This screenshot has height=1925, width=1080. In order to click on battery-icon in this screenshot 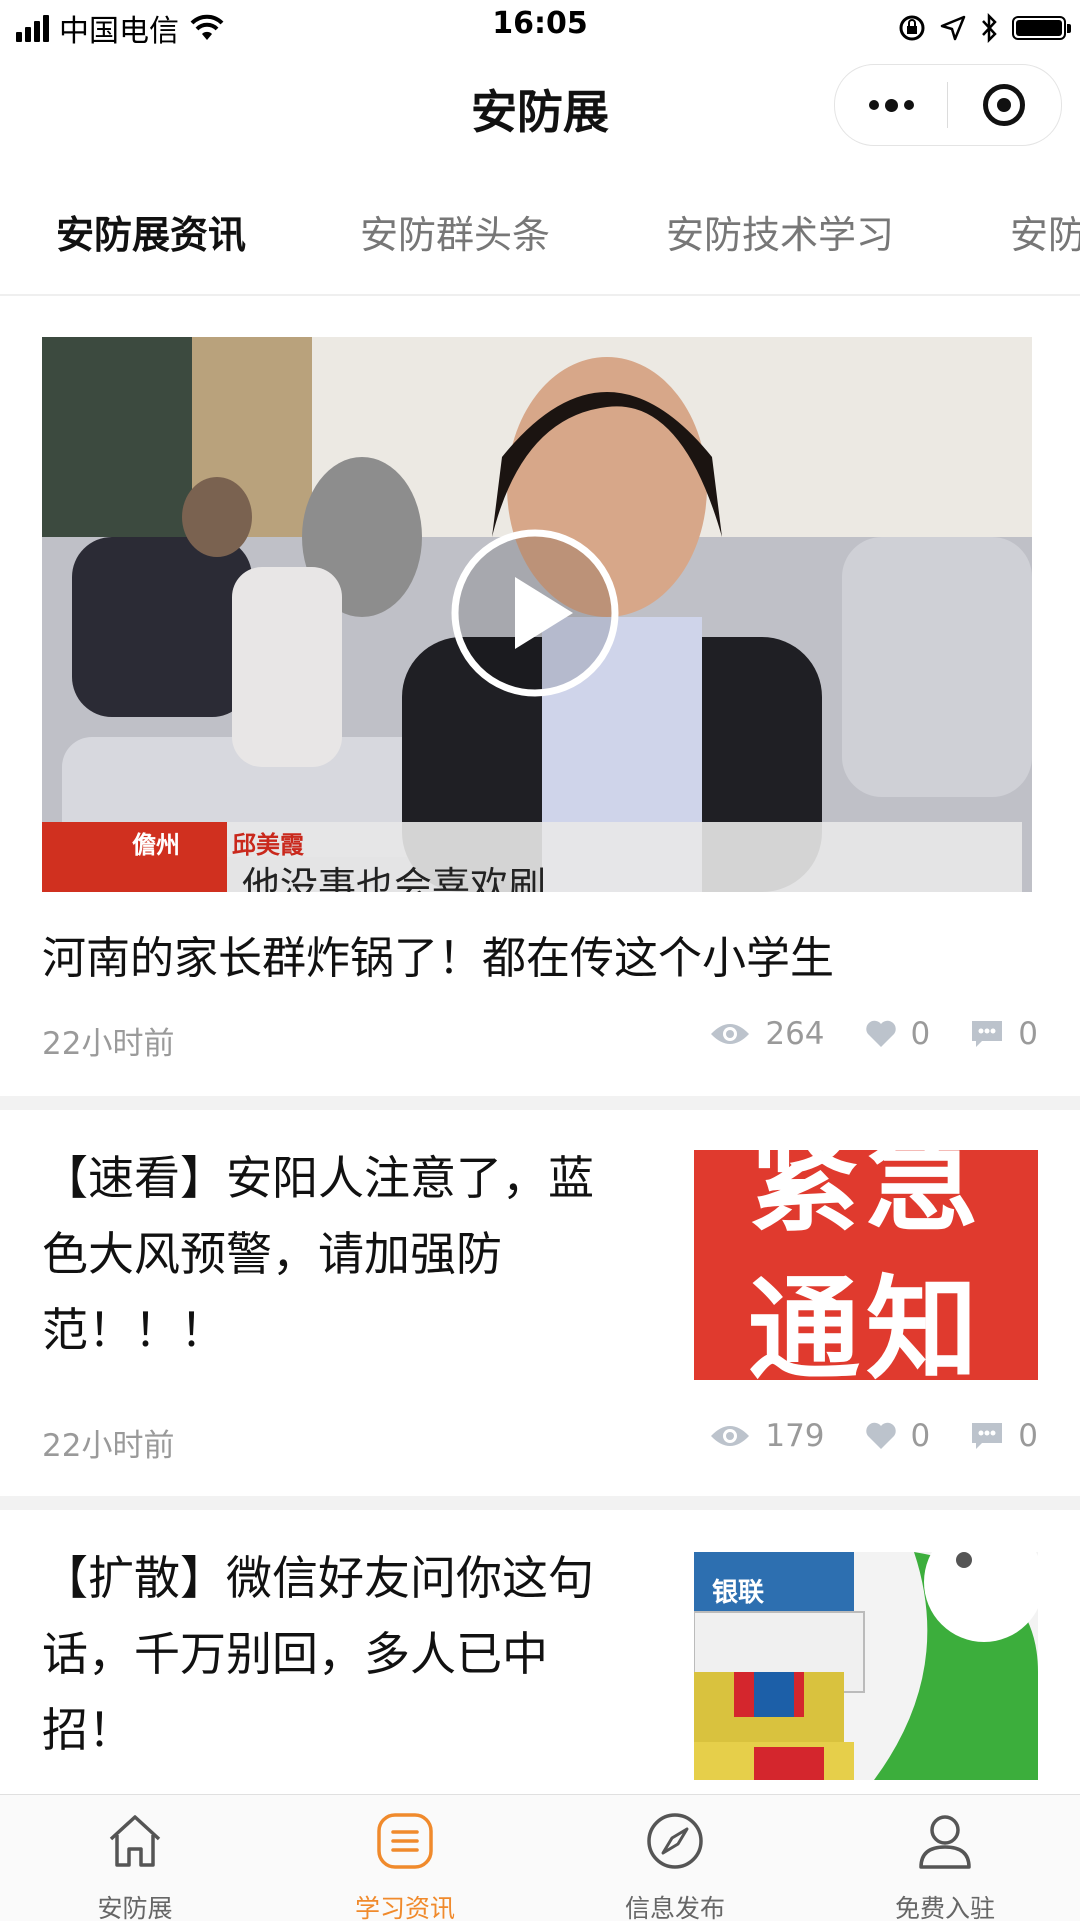, I will do `click(1041, 28)`.